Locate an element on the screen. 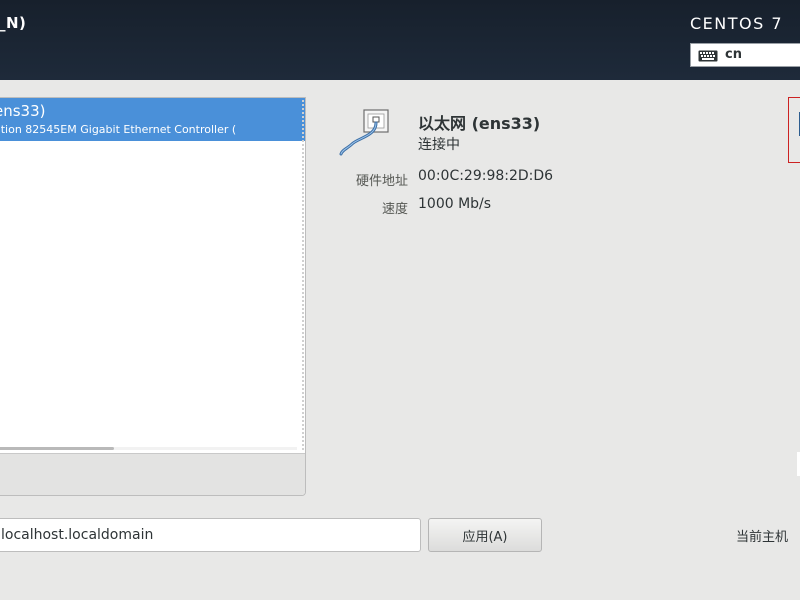 This screenshot has width=800, height=600. list-right-border is located at coordinates (303, 276).